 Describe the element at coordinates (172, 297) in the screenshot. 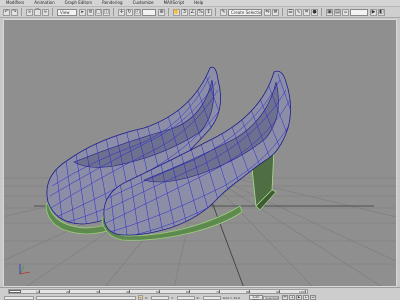

I see `coord-y-label: Y:` at that location.